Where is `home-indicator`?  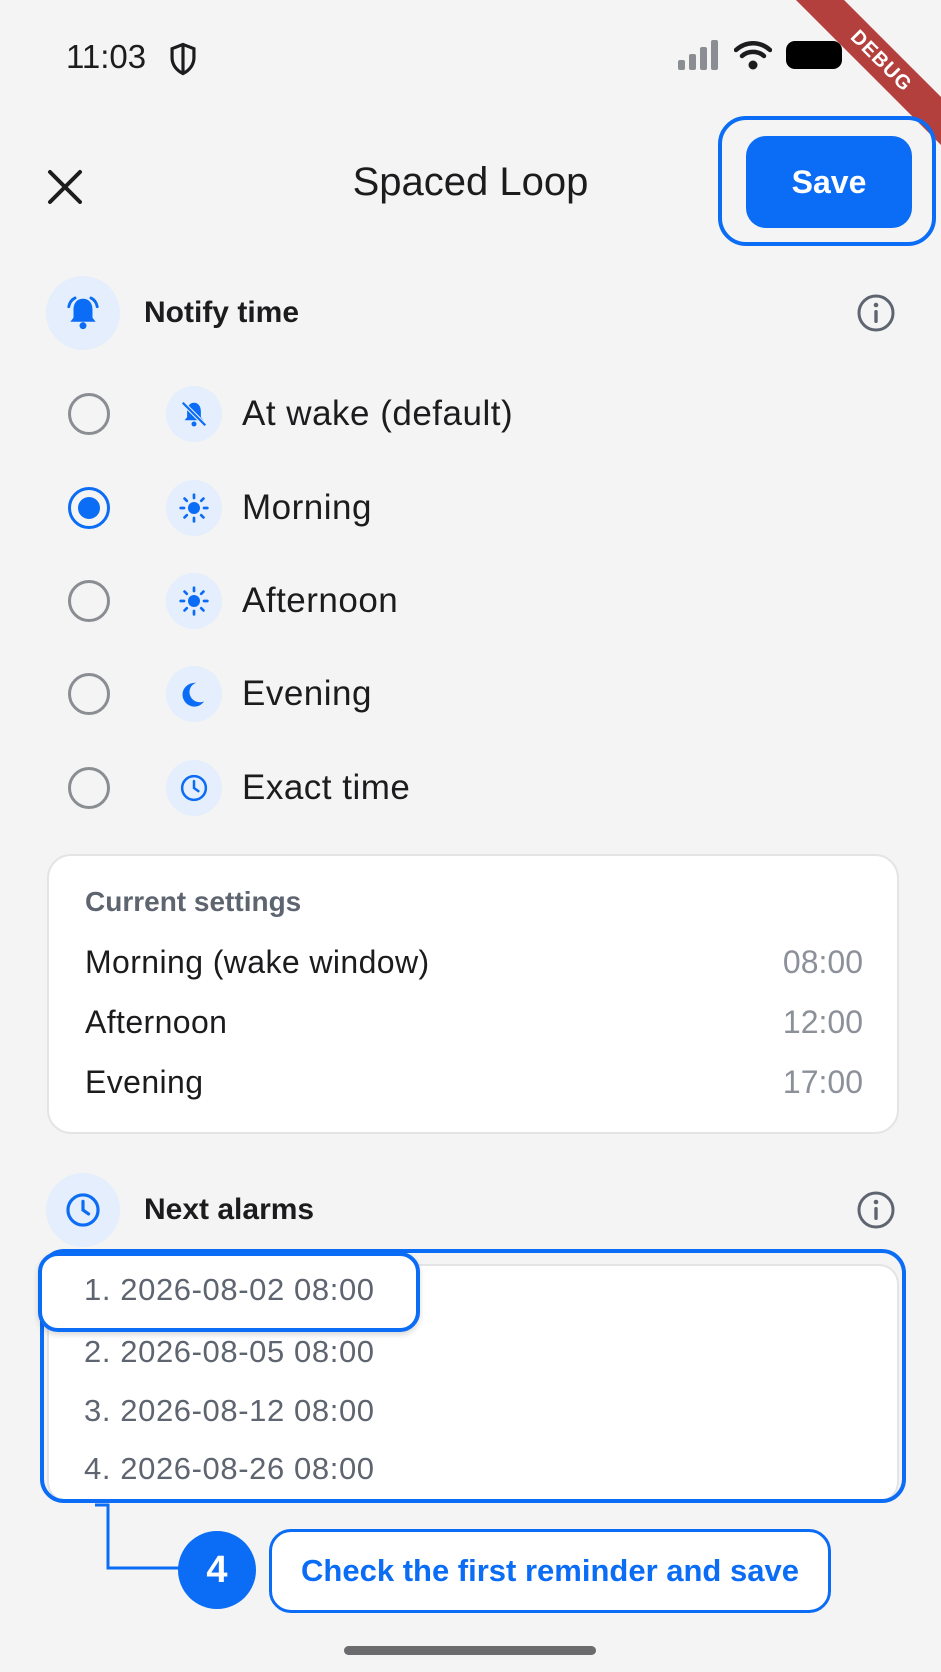
home-indicator is located at coordinates (470, 1650).